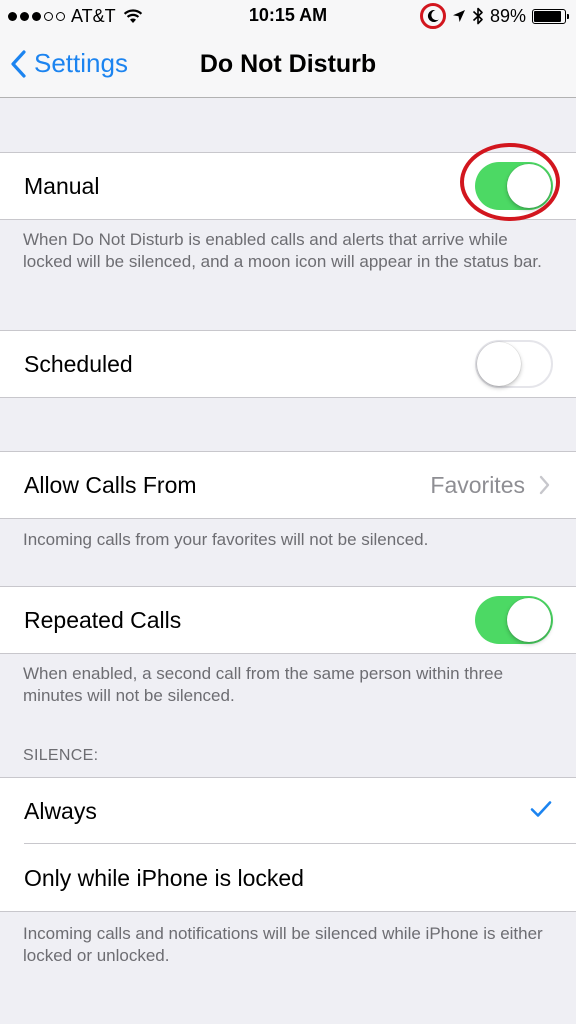 Image resolution: width=576 pixels, height=1024 pixels. I want to click on battery-percent: 89%, so click(507, 15).